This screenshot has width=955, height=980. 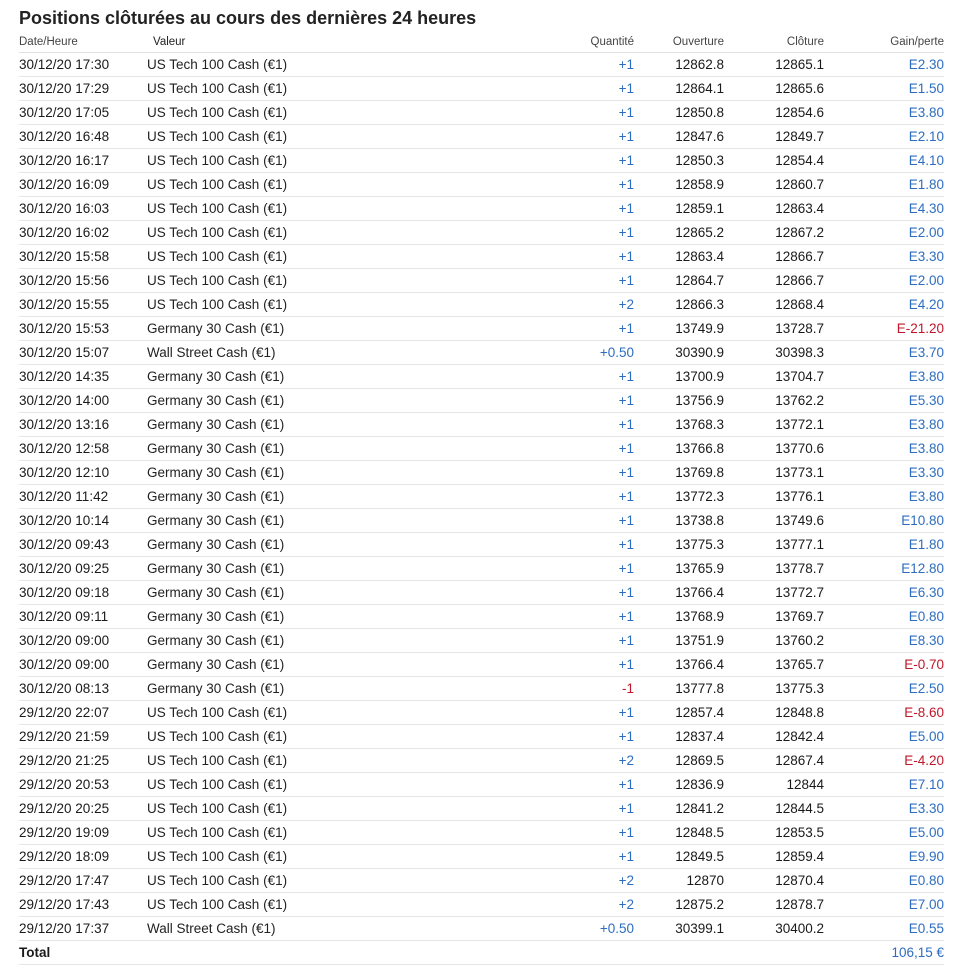 I want to click on cell-instrument: Wall Street Cash (€1), so click(x=282, y=352).